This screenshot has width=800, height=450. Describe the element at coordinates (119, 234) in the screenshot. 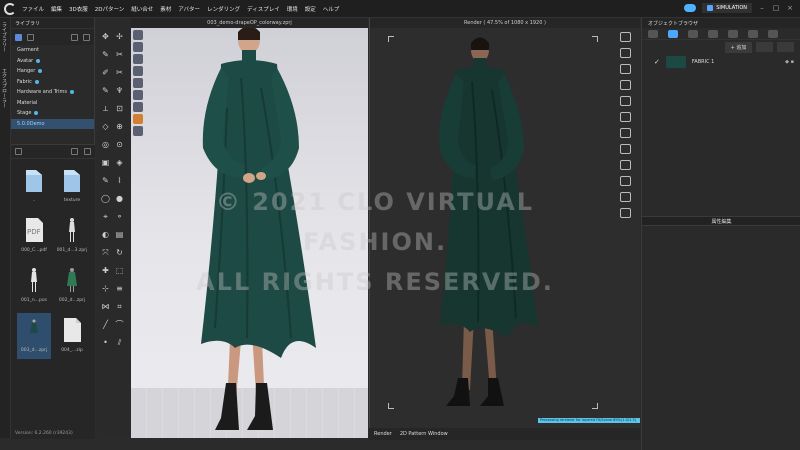

I see `lock-tool-icon: ▤` at that location.